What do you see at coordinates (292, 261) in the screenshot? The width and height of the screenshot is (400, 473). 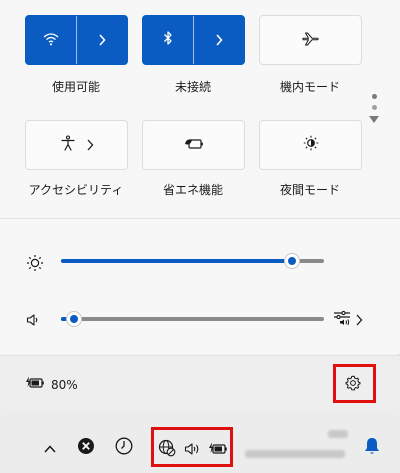 I see `brightness-slider-thumb` at bounding box center [292, 261].